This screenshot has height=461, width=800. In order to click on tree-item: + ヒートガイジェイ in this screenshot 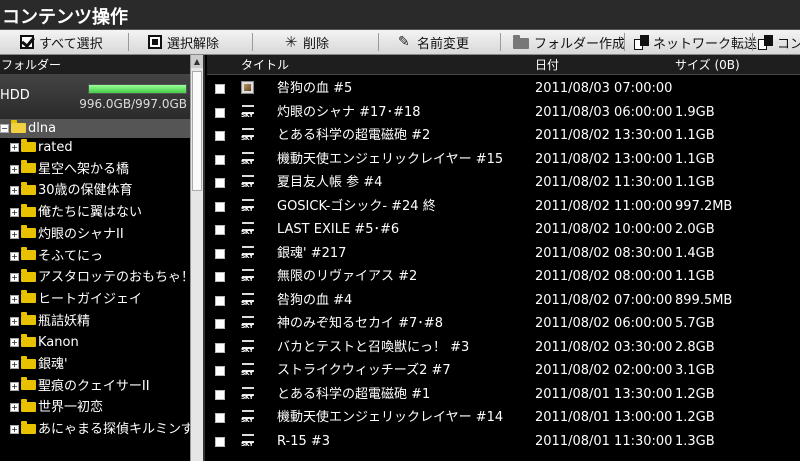, I will do `click(95, 301)`.